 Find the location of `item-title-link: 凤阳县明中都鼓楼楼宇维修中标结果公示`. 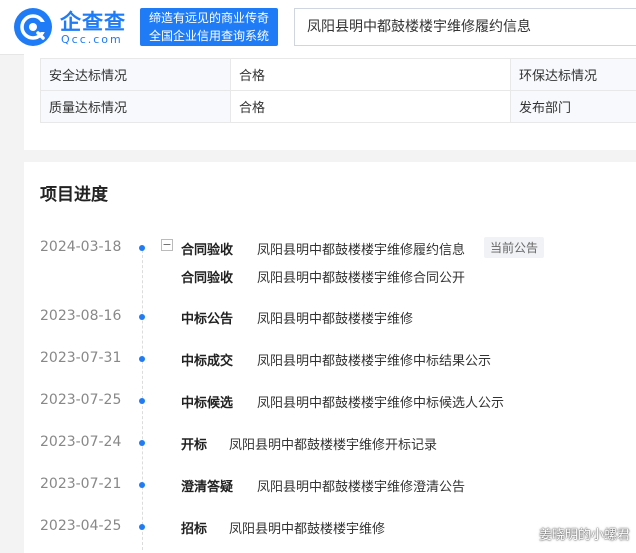

item-title-link: 凤阳县明中都鼓楼楼宇维修中标结果公示 is located at coordinates (374, 359).